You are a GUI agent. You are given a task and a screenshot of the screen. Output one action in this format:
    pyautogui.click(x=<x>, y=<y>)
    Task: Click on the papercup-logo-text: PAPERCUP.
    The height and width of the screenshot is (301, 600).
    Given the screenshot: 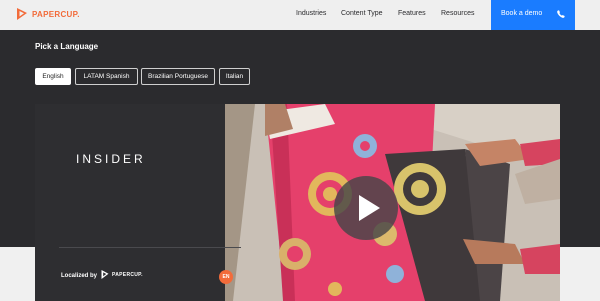 What is the action you would take?
    pyautogui.click(x=56, y=14)
    